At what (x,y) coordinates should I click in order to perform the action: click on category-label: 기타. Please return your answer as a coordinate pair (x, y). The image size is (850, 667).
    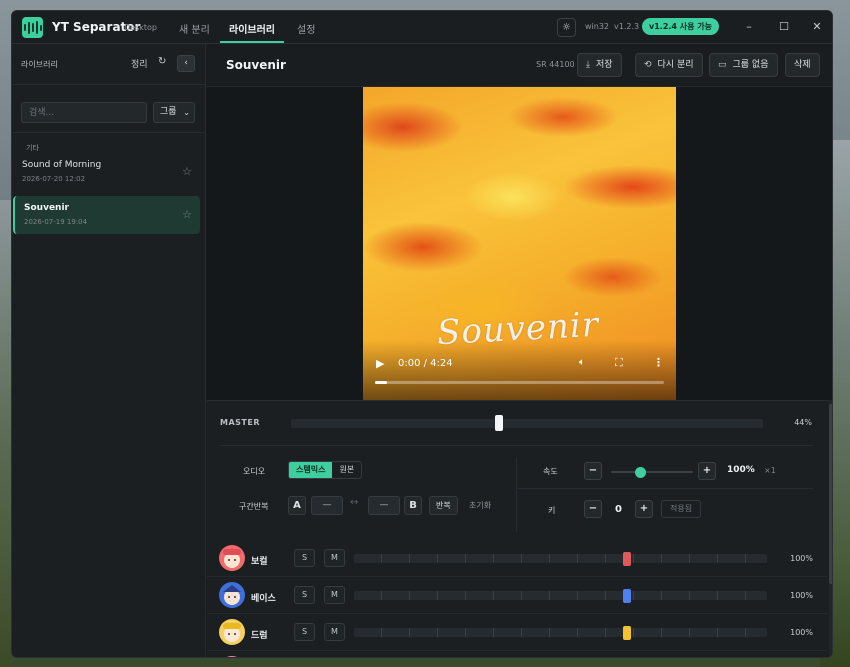
    Looking at the image, I should click on (32, 148).